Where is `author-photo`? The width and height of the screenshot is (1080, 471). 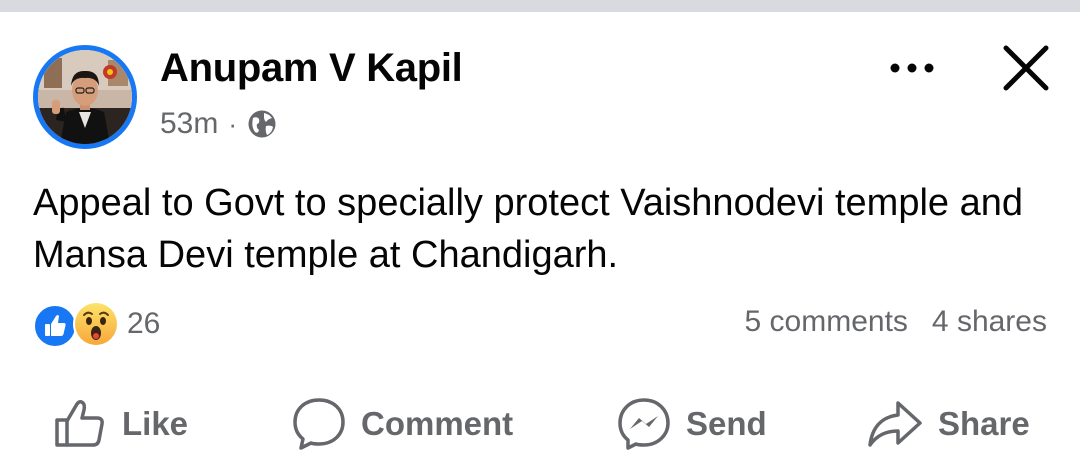 author-photo is located at coordinates (85, 97).